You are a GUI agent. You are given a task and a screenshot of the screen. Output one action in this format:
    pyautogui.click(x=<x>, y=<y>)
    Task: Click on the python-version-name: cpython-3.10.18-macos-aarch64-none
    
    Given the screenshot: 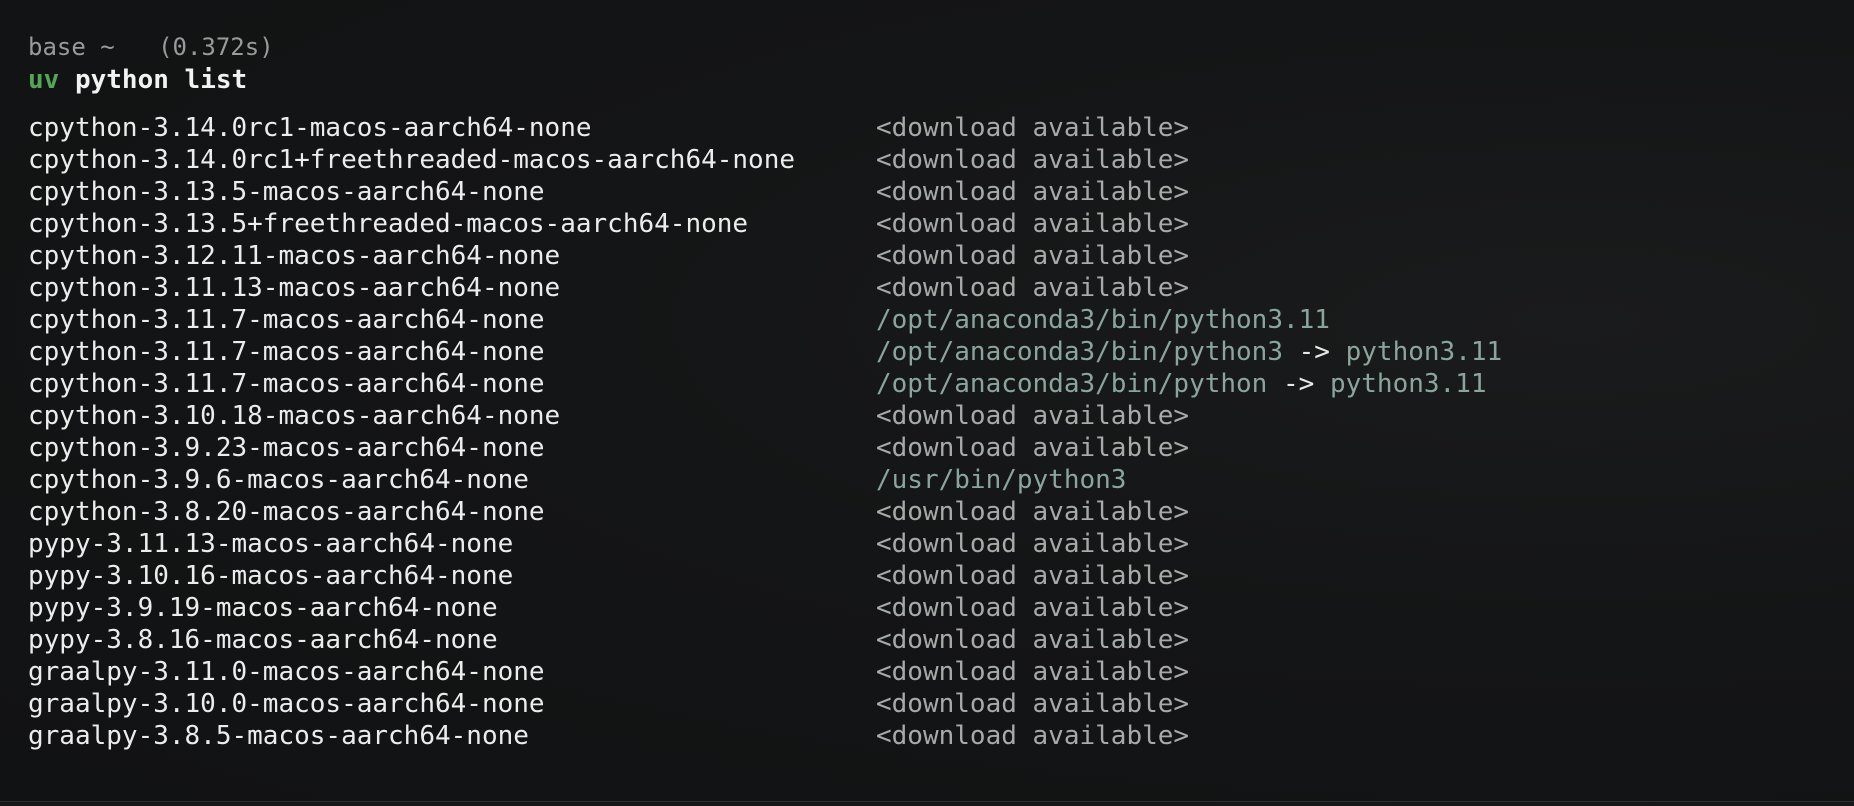 What is the action you would take?
    pyautogui.click(x=294, y=416)
    